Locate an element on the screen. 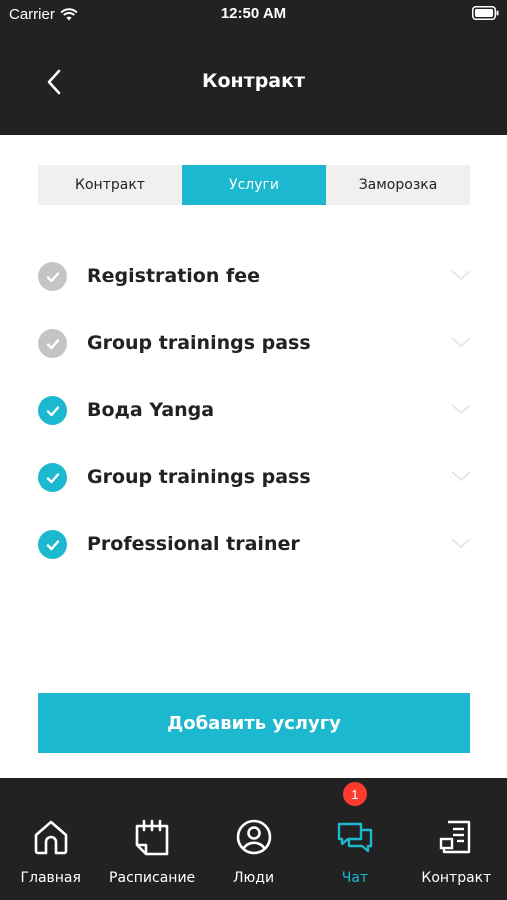 This screenshot has height=900, width=507. tab-people-label: Люди is located at coordinates (253, 878).